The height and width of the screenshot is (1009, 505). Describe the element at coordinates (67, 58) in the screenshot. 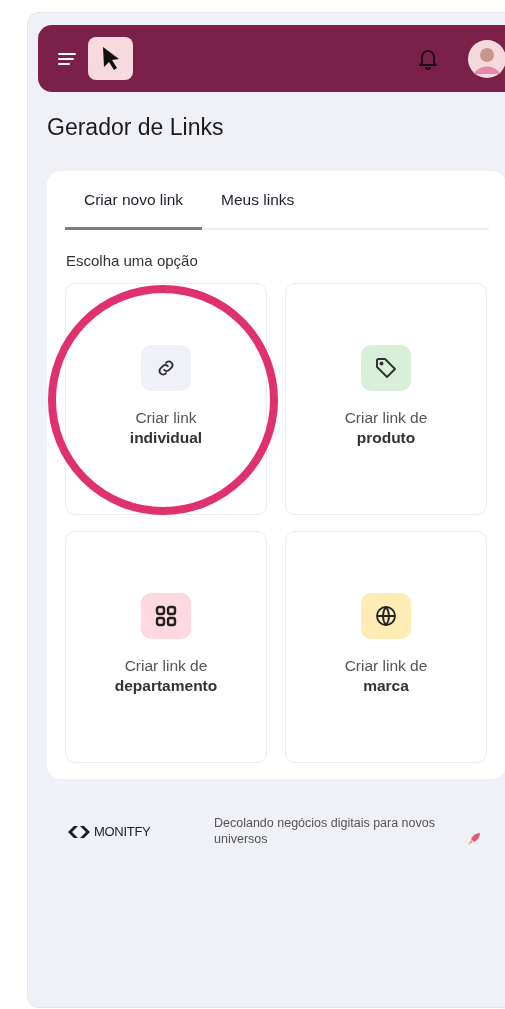

I see `menu-icon` at that location.